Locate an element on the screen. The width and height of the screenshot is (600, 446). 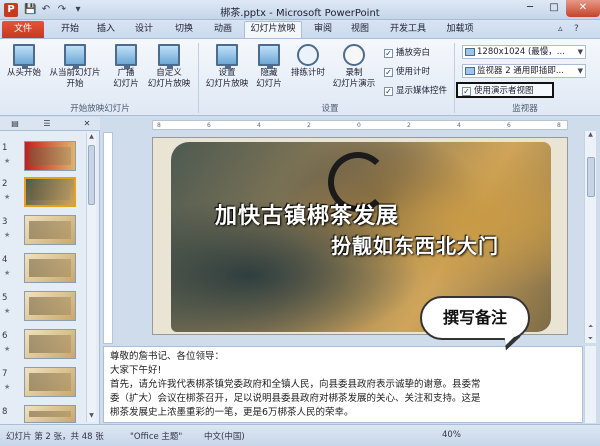
slide-number: 3 is located at coordinates (5, 222).